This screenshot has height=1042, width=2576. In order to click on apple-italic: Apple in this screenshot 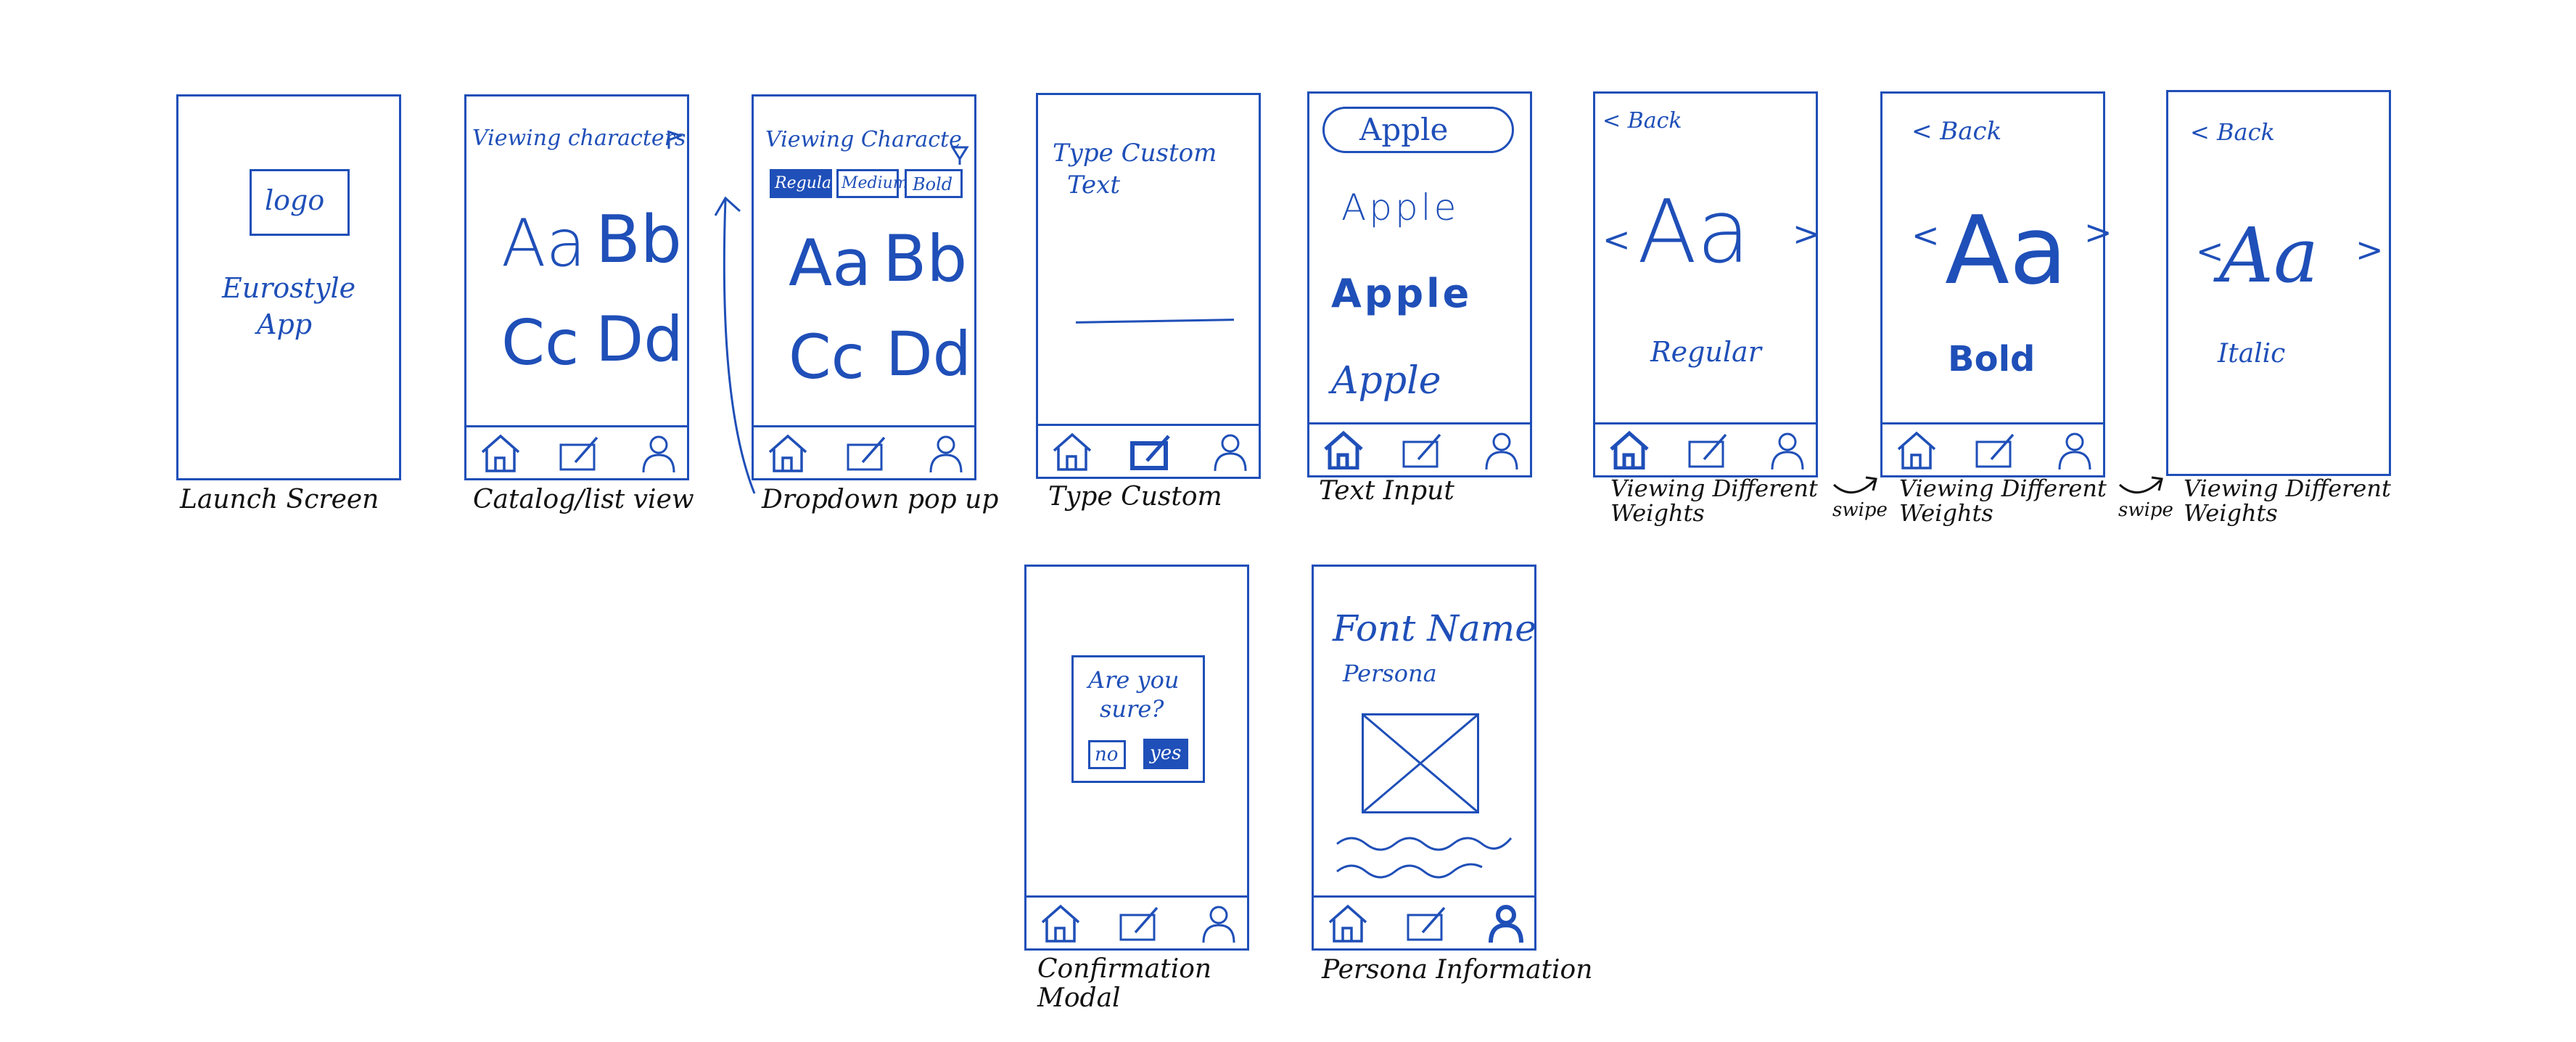, I will do `click(1386, 381)`.